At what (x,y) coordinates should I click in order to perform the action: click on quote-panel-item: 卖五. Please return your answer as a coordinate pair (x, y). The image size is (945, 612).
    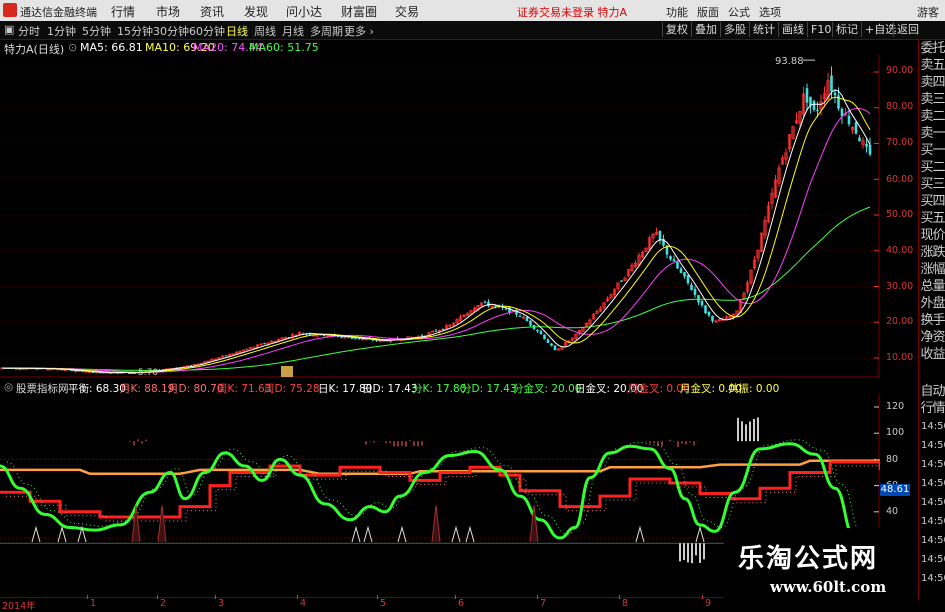
    Looking at the image, I should click on (932, 65).